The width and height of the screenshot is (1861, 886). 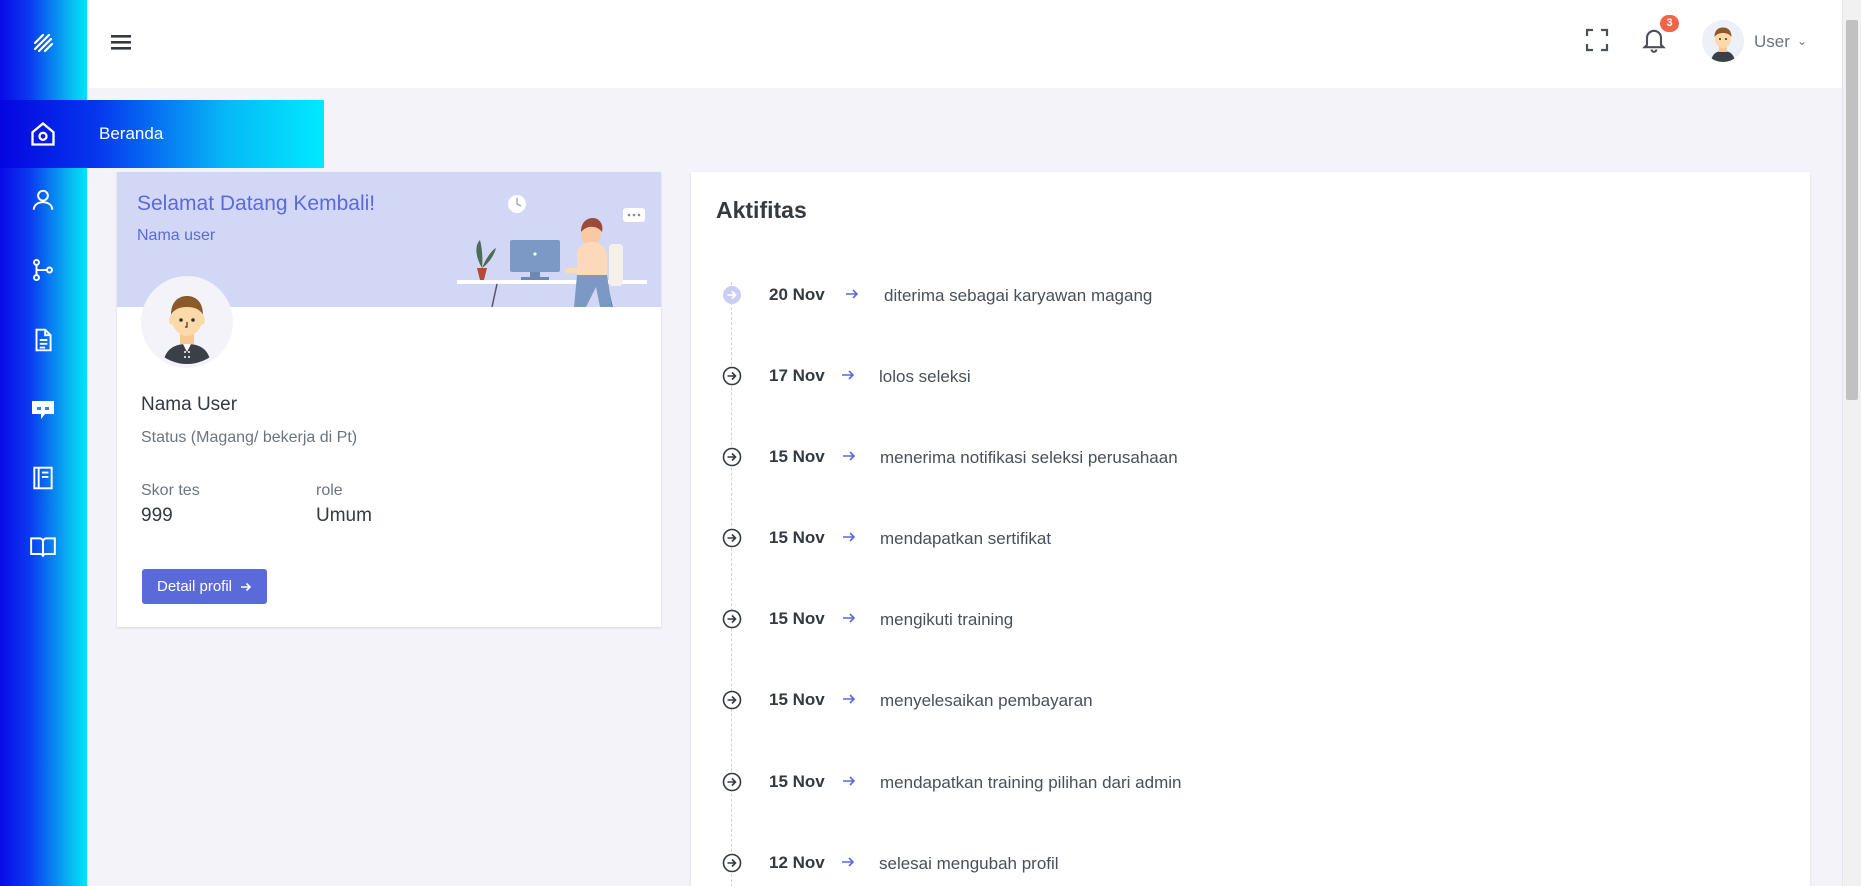 What do you see at coordinates (157, 515) in the screenshot?
I see `score-value: 999` at bounding box center [157, 515].